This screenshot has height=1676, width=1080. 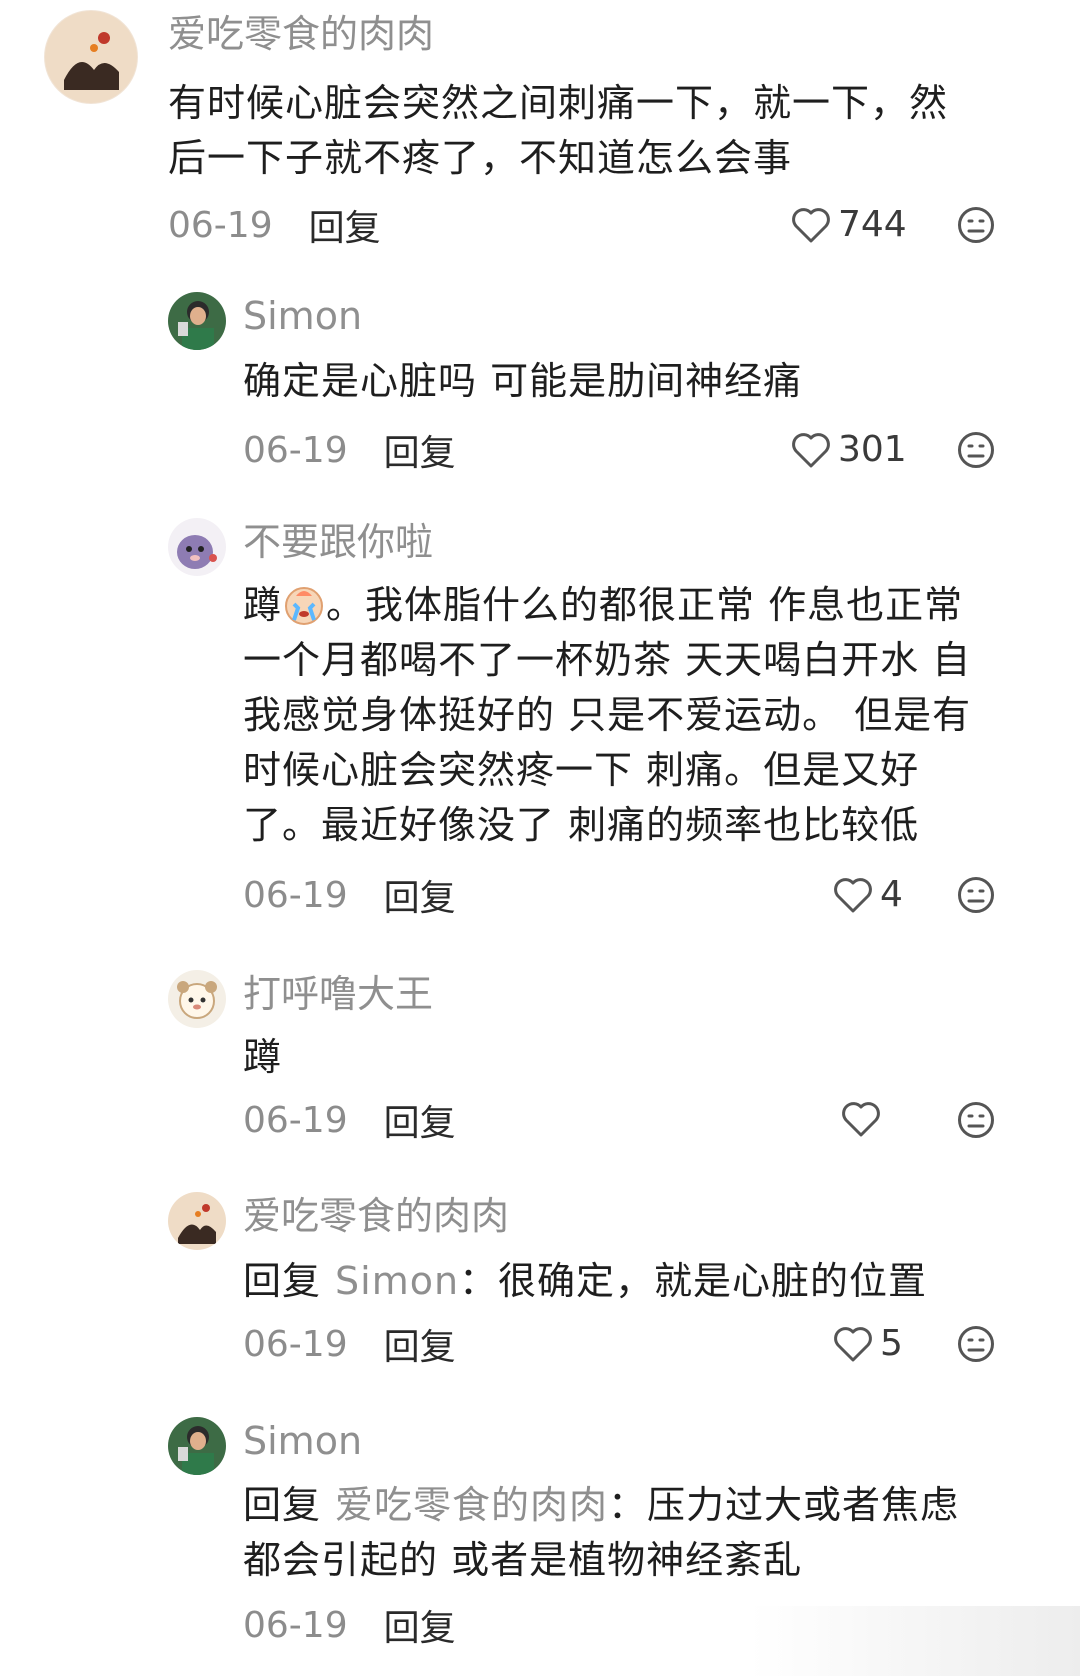 I want to click on crying-face-emoji, so click(x=304, y=606).